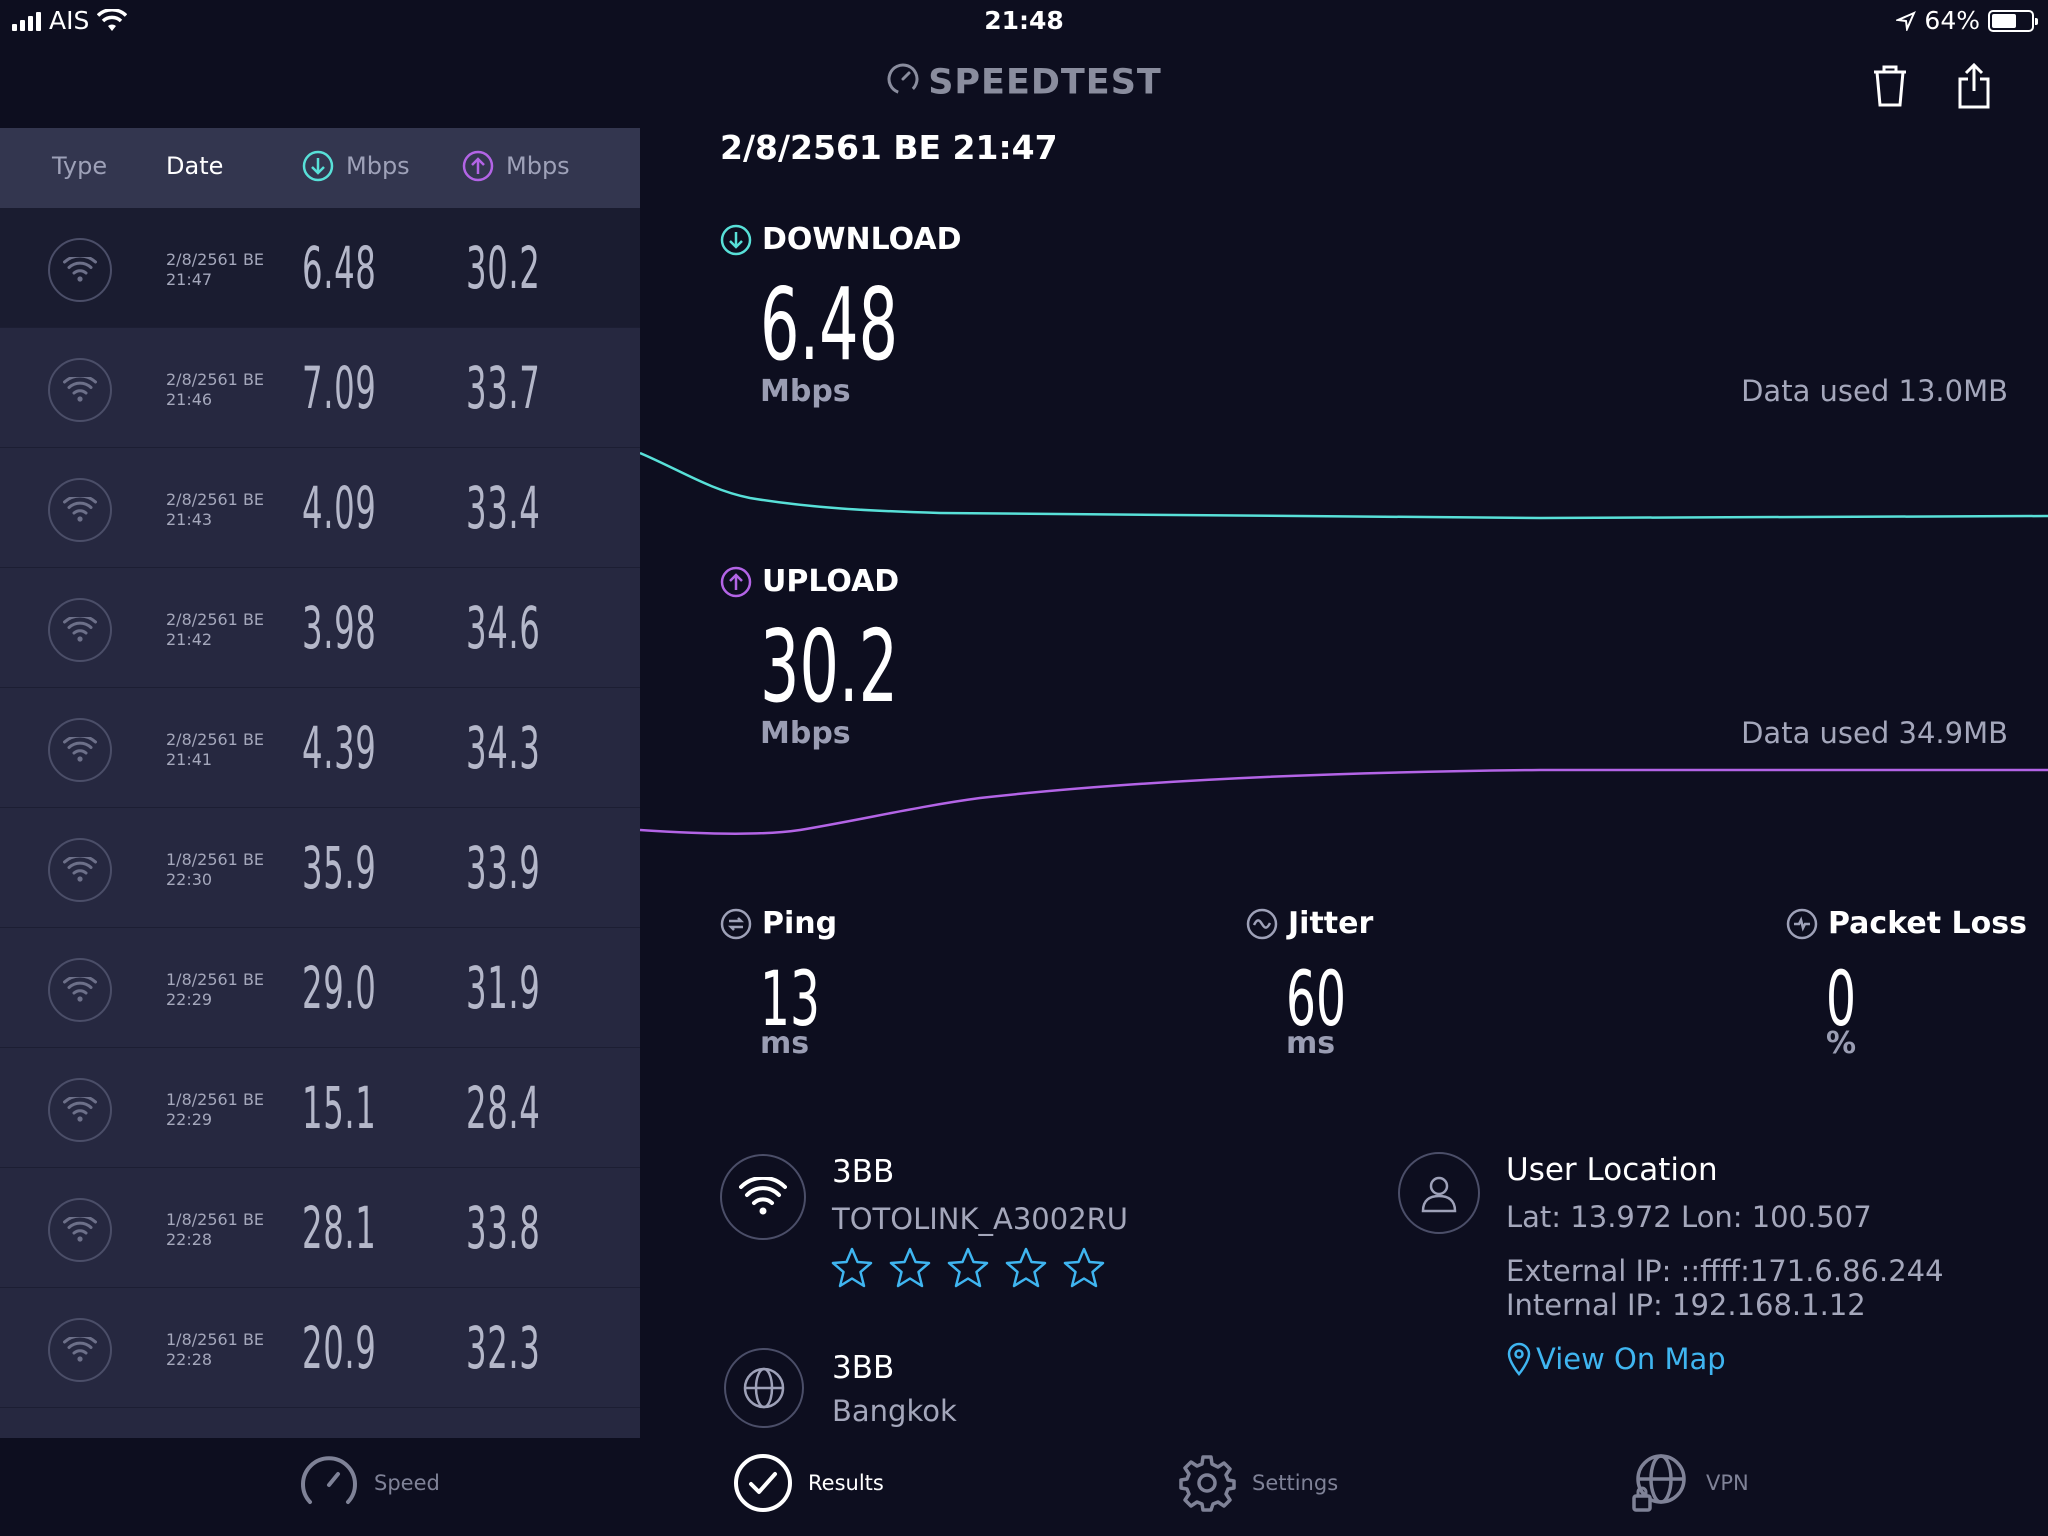 The height and width of the screenshot is (1536, 2048). I want to click on history-row: 1/8/2561 BE 22:28 20.9 32.3, so click(320, 1348).